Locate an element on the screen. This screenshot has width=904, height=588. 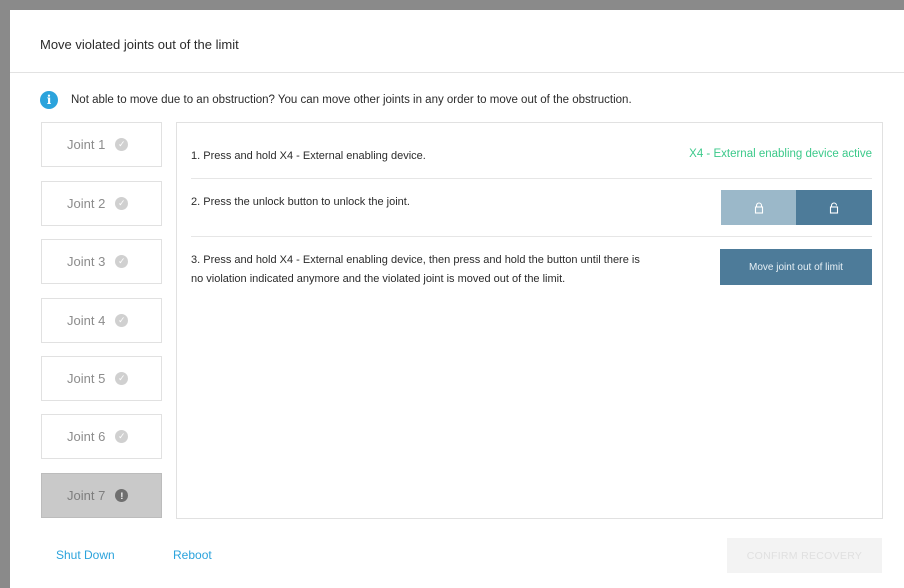
joint-label: Joint 4 is located at coordinates (86, 320).